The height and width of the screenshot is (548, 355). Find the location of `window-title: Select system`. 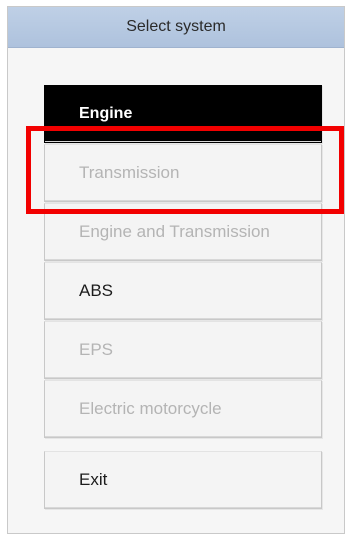

window-title: Select system is located at coordinates (176, 26).